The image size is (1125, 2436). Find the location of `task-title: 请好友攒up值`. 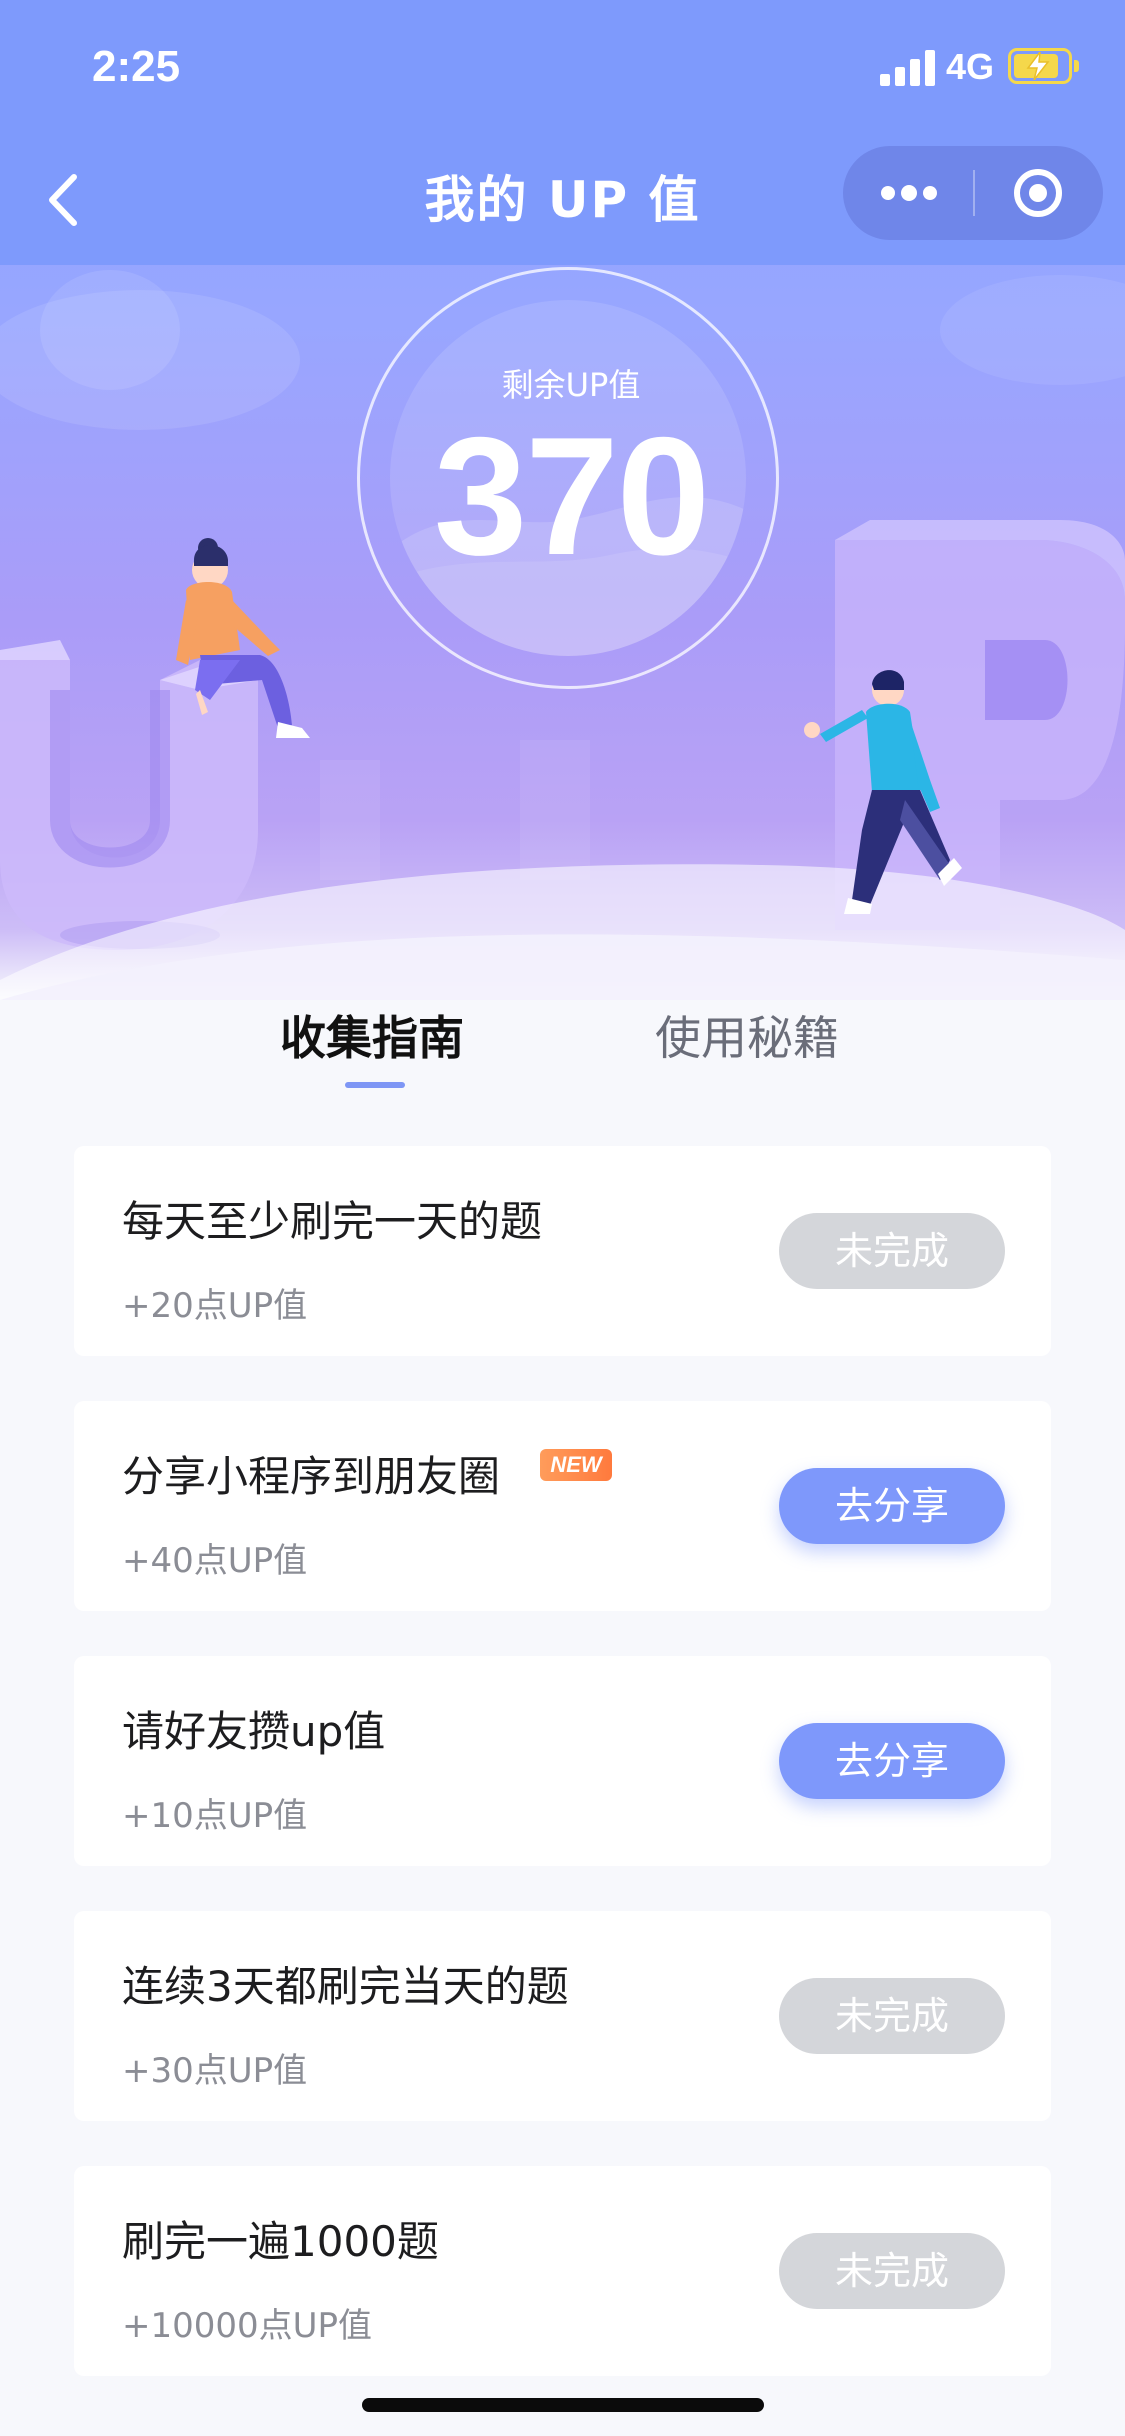

task-title: 请好友攒up值 is located at coordinates (254, 1731).